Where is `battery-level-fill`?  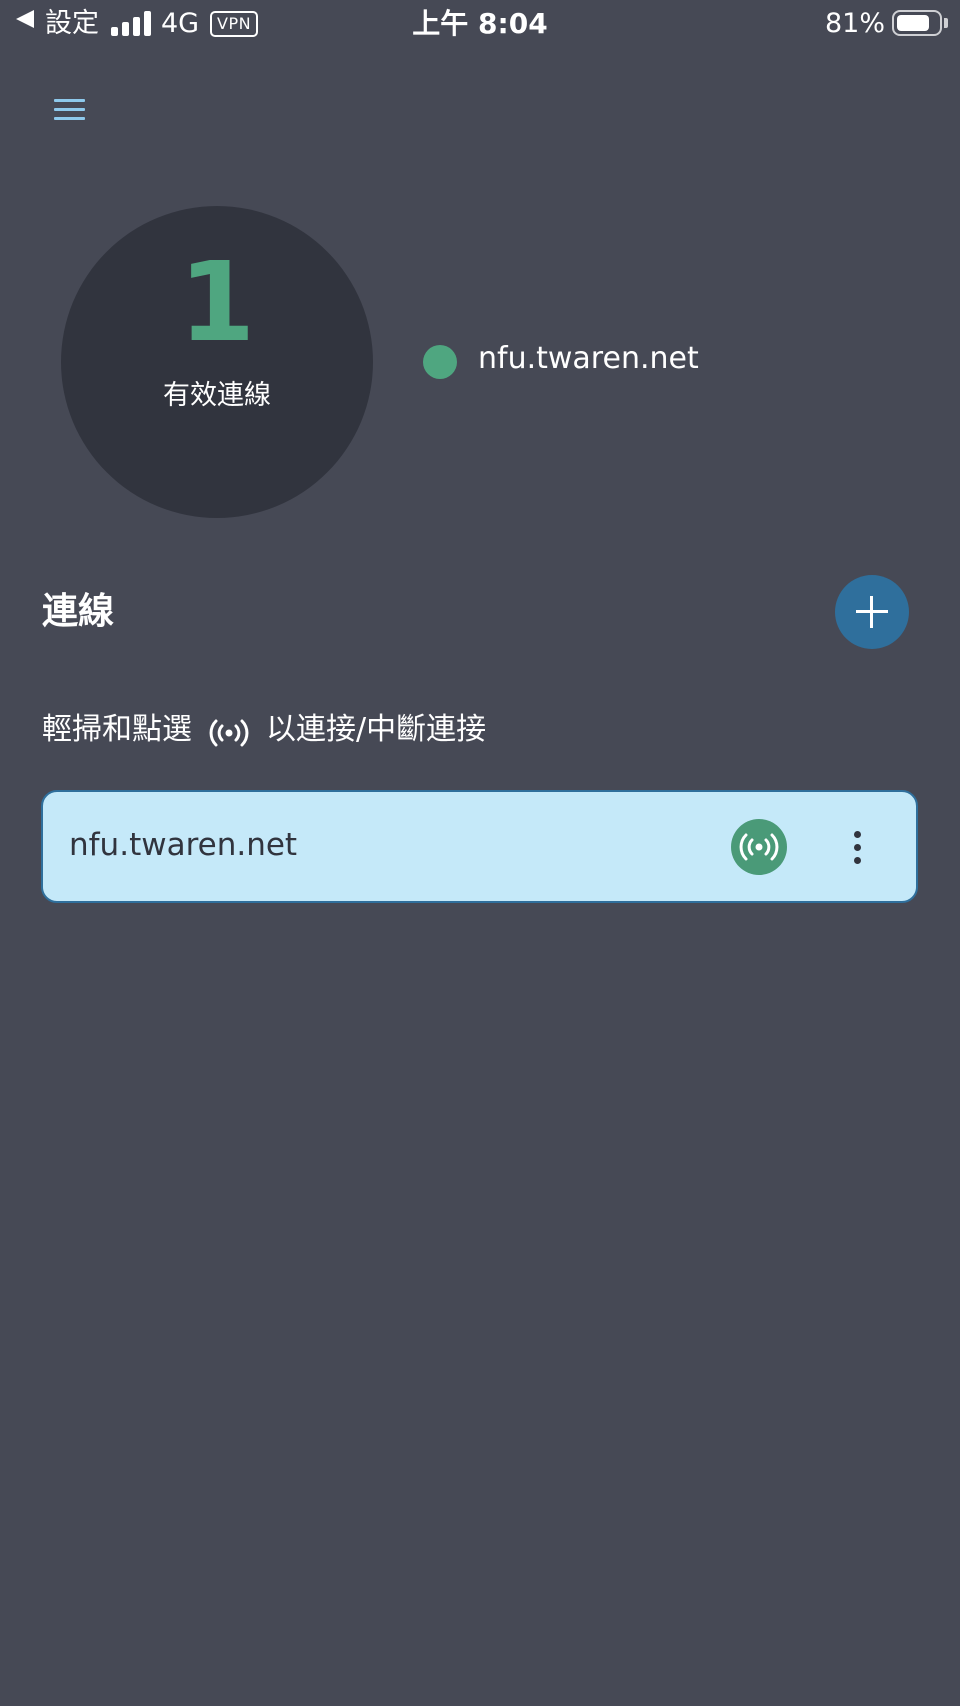 battery-level-fill is located at coordinates (913, 23).